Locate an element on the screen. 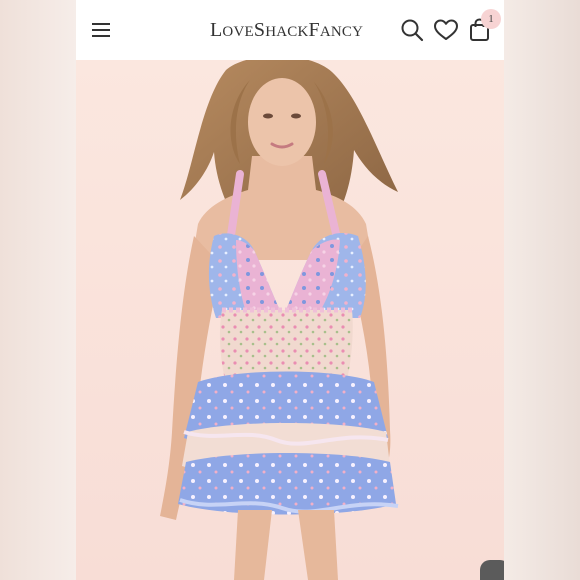  left-blurred-backdrop is located at coordinates (38, 290).